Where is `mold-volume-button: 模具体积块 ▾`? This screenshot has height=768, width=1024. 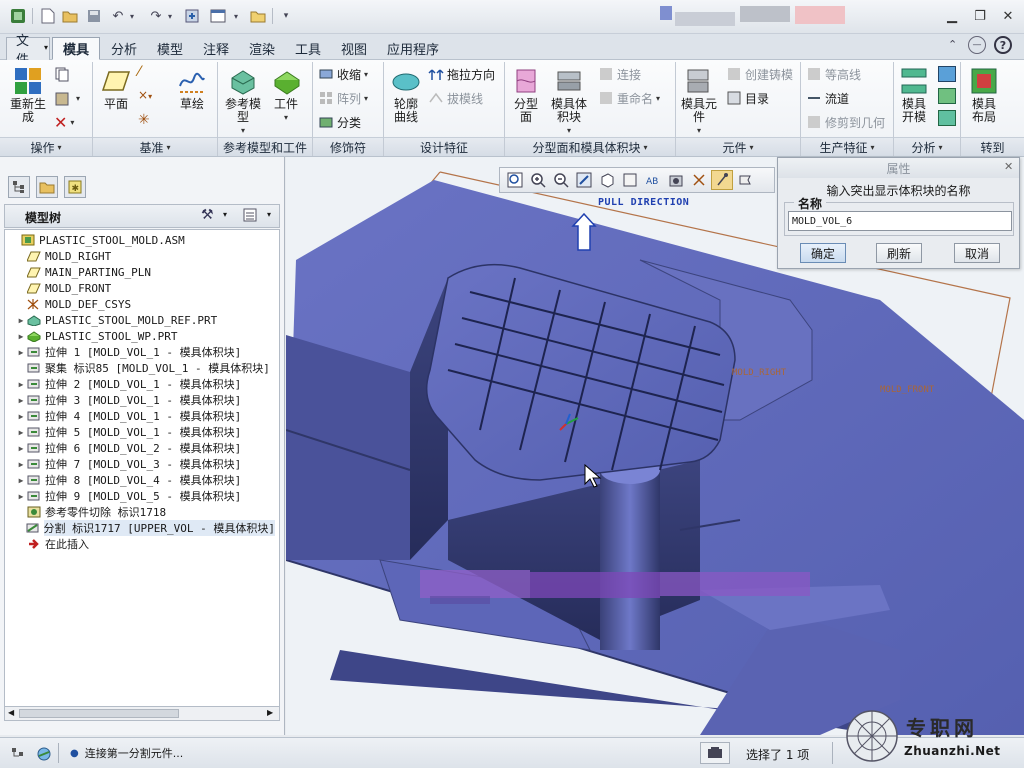
mold-volume-button: 模具体积块 ▾ is located at coordinates (569, 101).